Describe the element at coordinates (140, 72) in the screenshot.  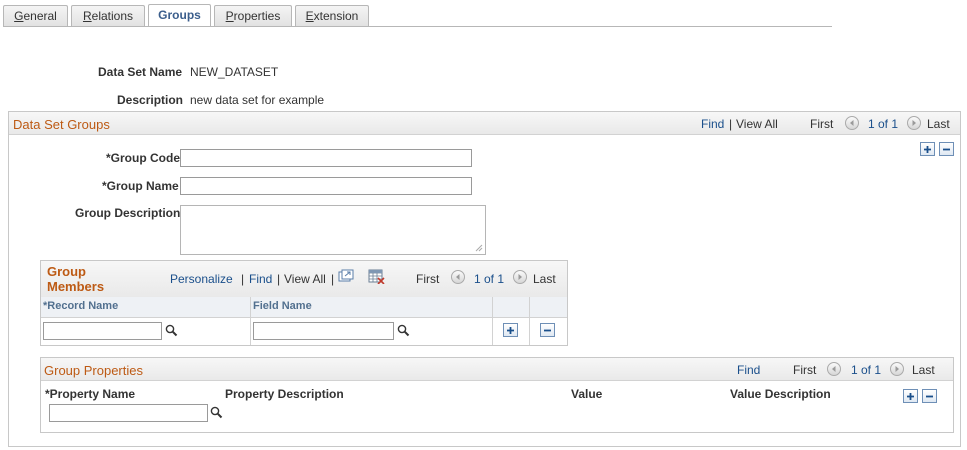
I see `data-set-name-label: Data Set Name` at that location.